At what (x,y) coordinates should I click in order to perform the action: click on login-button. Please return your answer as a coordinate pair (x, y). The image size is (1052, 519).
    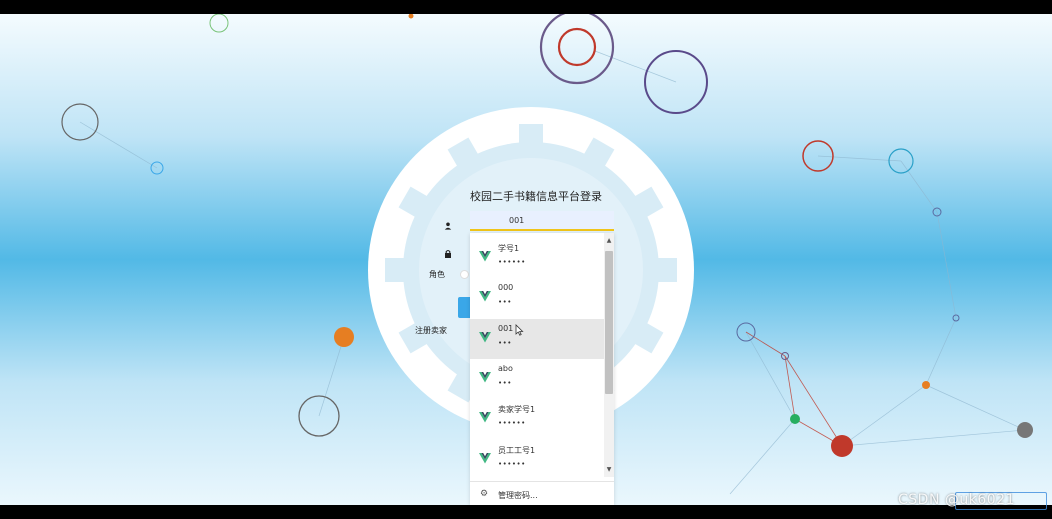
    Looking at the image, I should click on (464, 307).